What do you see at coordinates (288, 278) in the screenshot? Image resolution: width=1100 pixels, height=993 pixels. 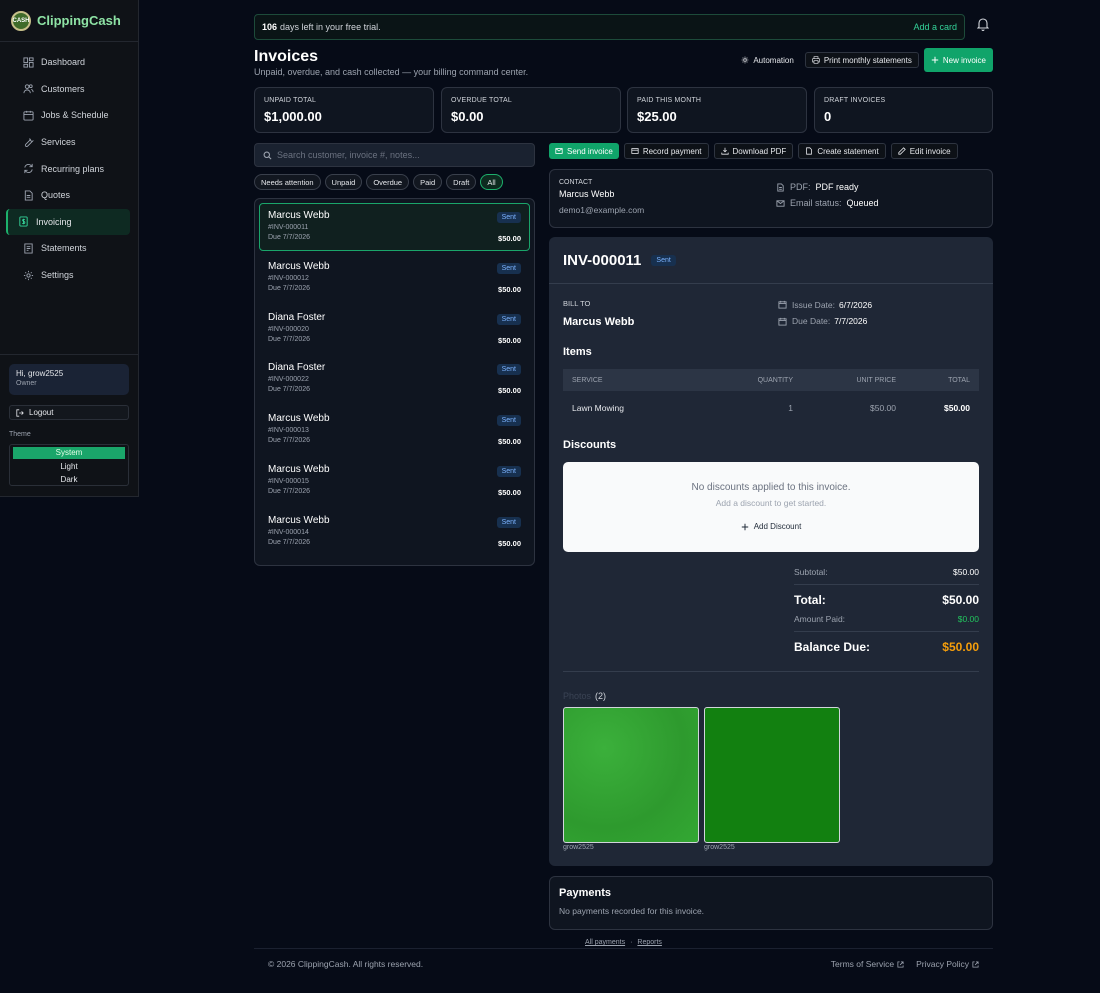 I see `invoice-number: #INV-000012` at bounding box center [288, 278].